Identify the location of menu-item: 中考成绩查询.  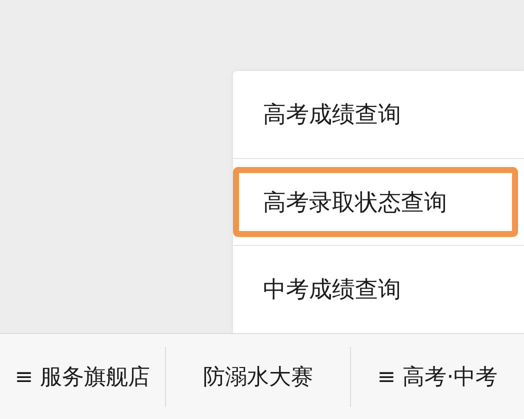
(375, 290).